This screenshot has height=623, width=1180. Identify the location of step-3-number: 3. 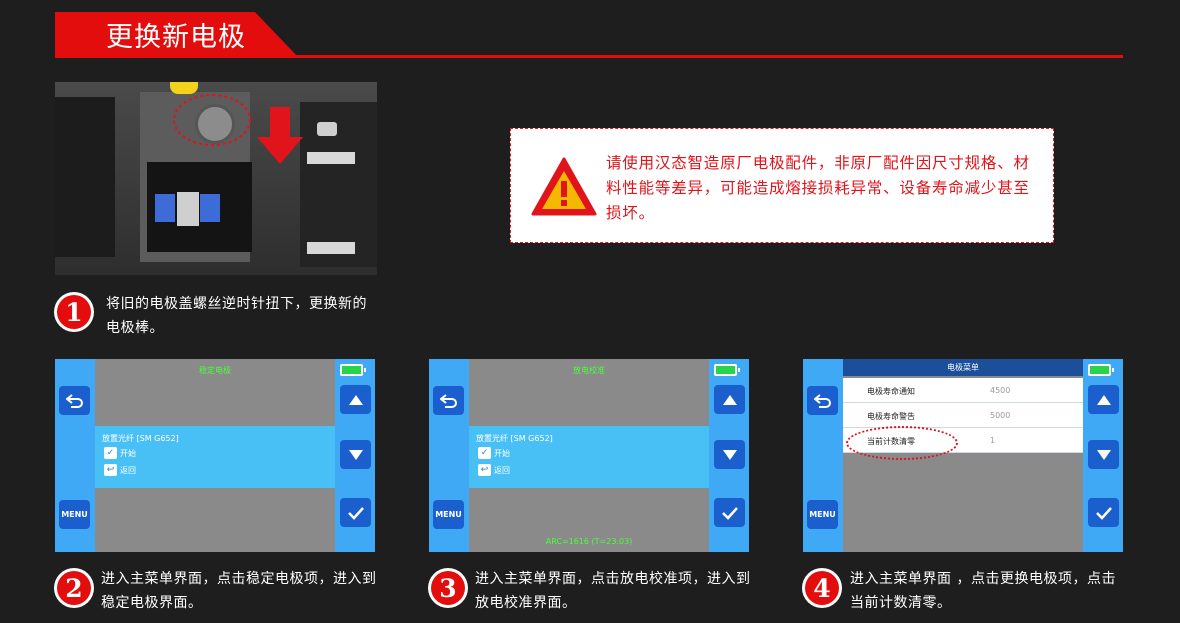
(448, 588).